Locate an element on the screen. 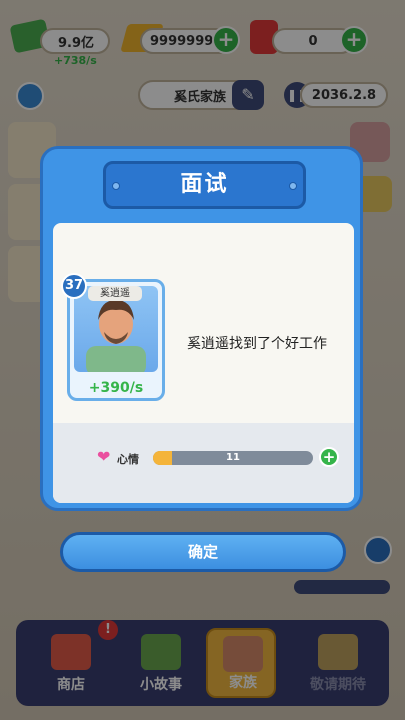 The height and width of the screenshot is (720, 405). mood-label: 心情 is located at coordinates (128, 459).